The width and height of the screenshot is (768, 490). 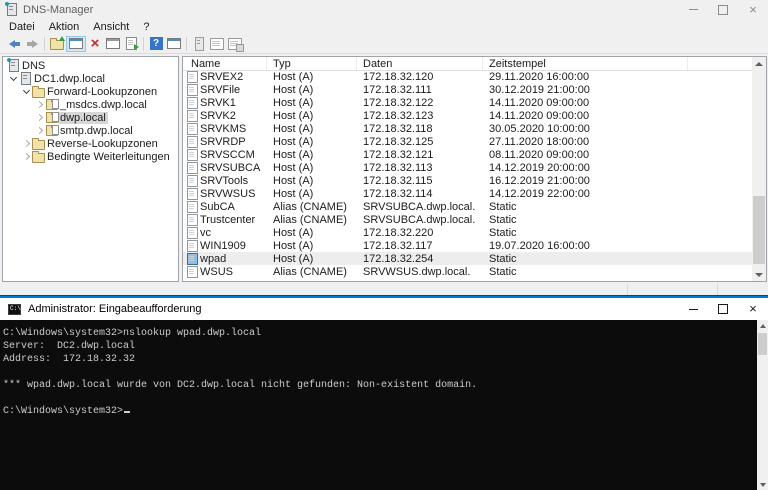 I want to click on record-timestamp: 14.11.2020 09:00:00, so click(x=539, y=115).